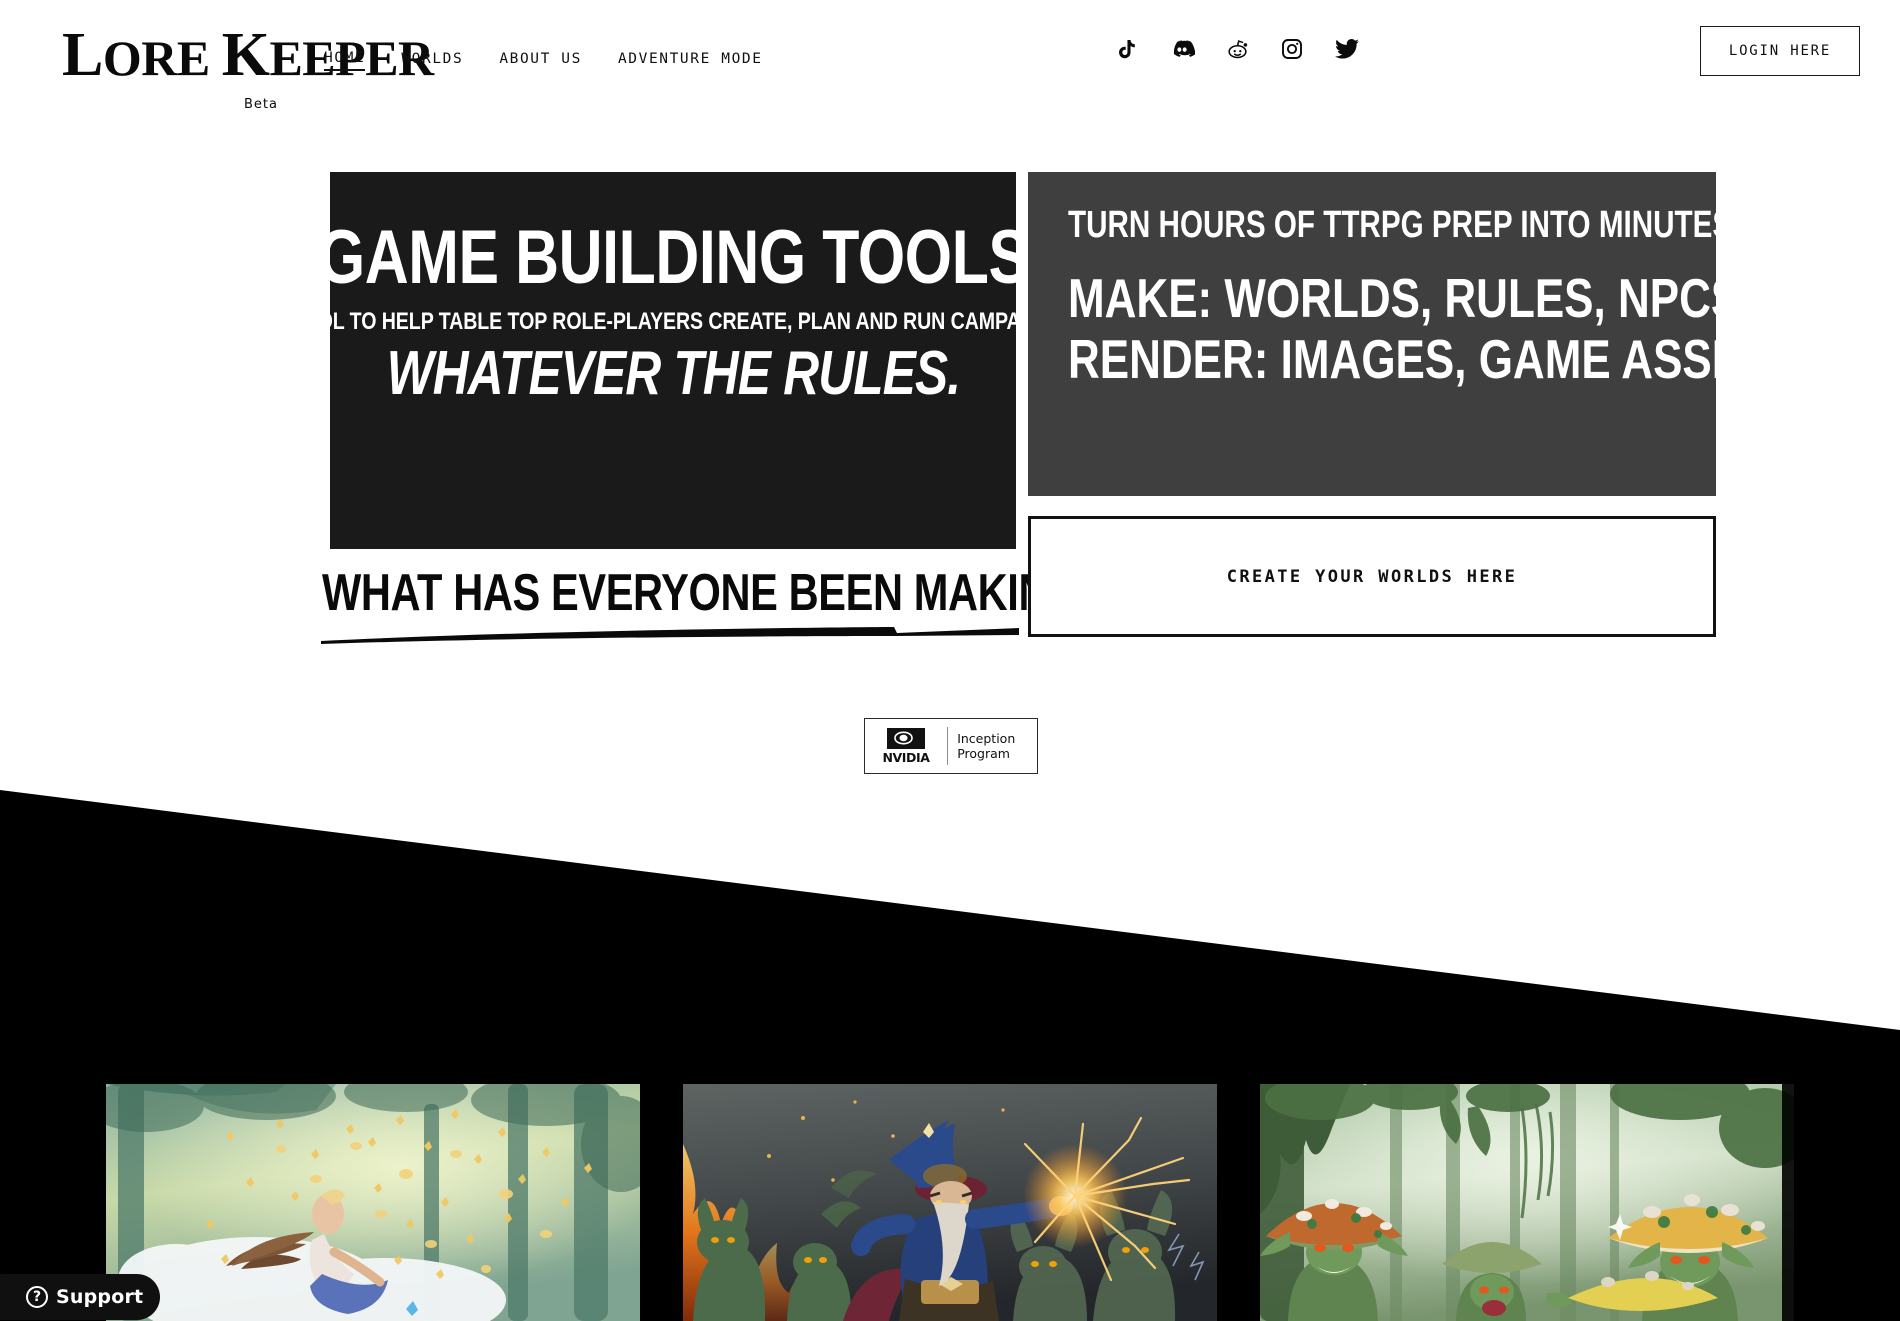  Describe the element at coordinates (951, 746) in the screenshot. I see `nvidia-inception-badge: NVIDIA Inception Program` at that location.